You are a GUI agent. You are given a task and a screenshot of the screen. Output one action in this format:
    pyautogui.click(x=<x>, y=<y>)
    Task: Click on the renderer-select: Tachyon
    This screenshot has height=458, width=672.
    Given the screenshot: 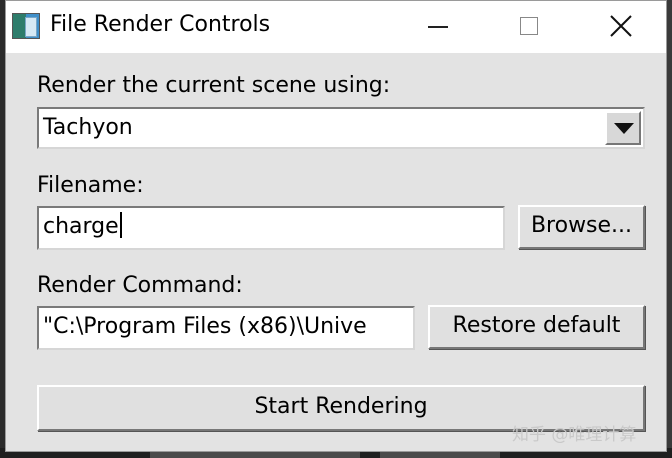 What is the action you would take?
    pyautogui.click(x=341, y=128)
    